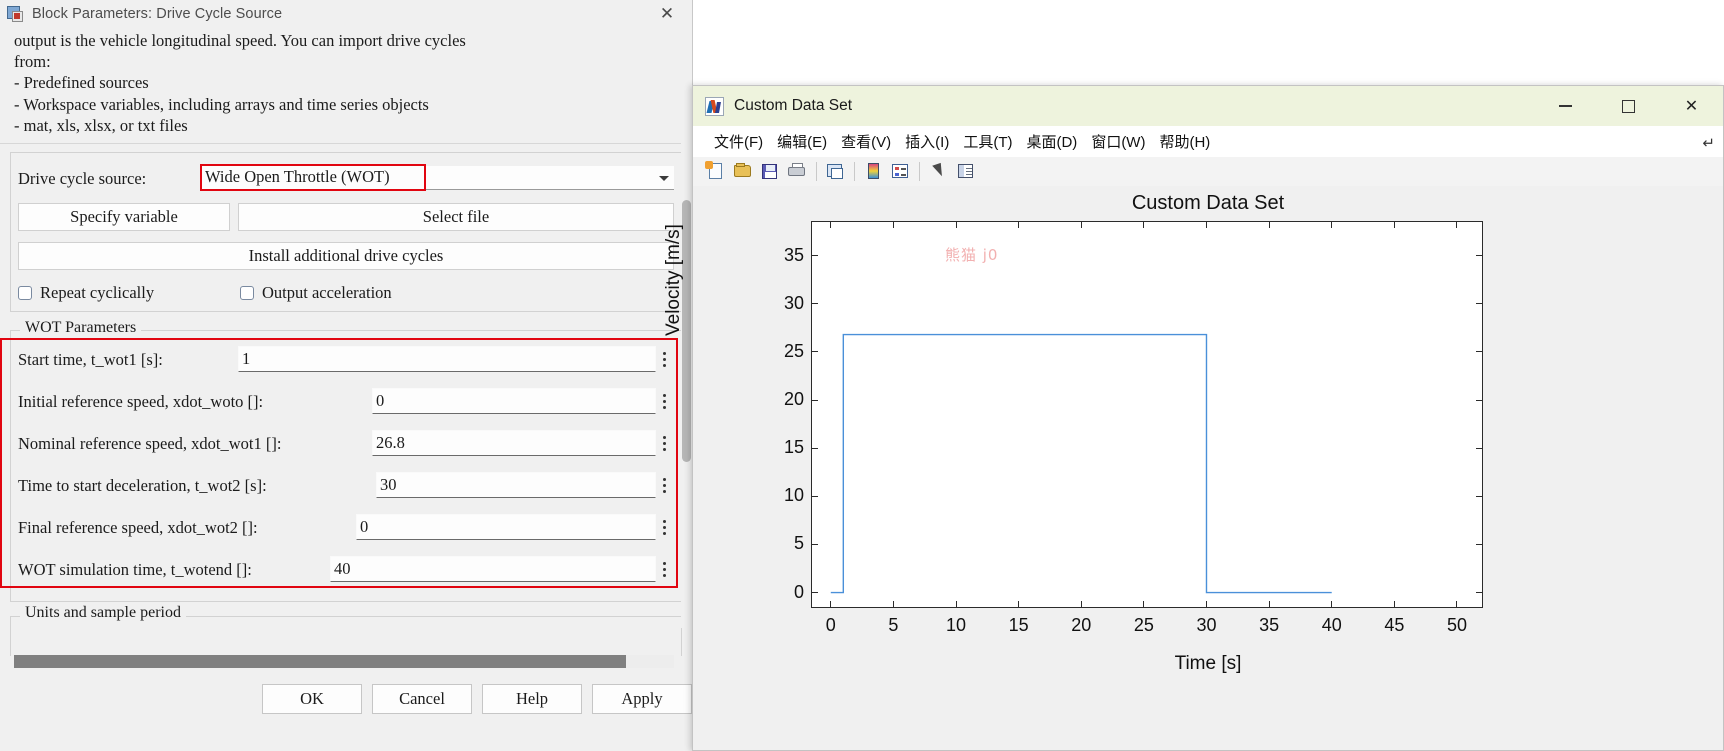  Describe the element at coordinates (514, 401) in the screenshot. I see `param-field-1: 0` at that location.